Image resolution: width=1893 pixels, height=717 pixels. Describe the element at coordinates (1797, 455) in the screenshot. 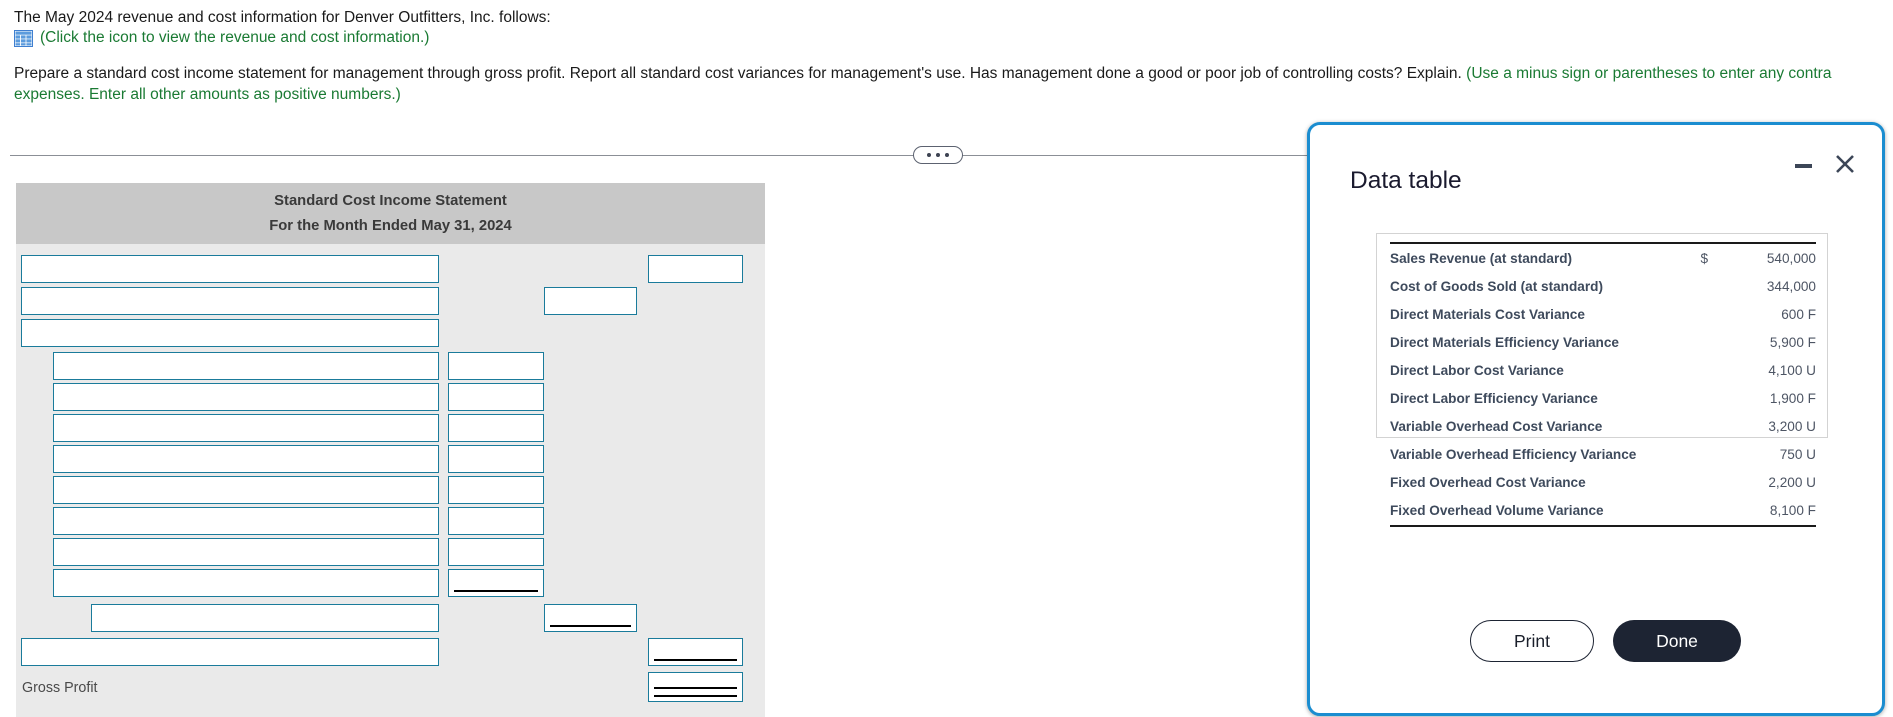

I see `row-value: 750 U` at that location.